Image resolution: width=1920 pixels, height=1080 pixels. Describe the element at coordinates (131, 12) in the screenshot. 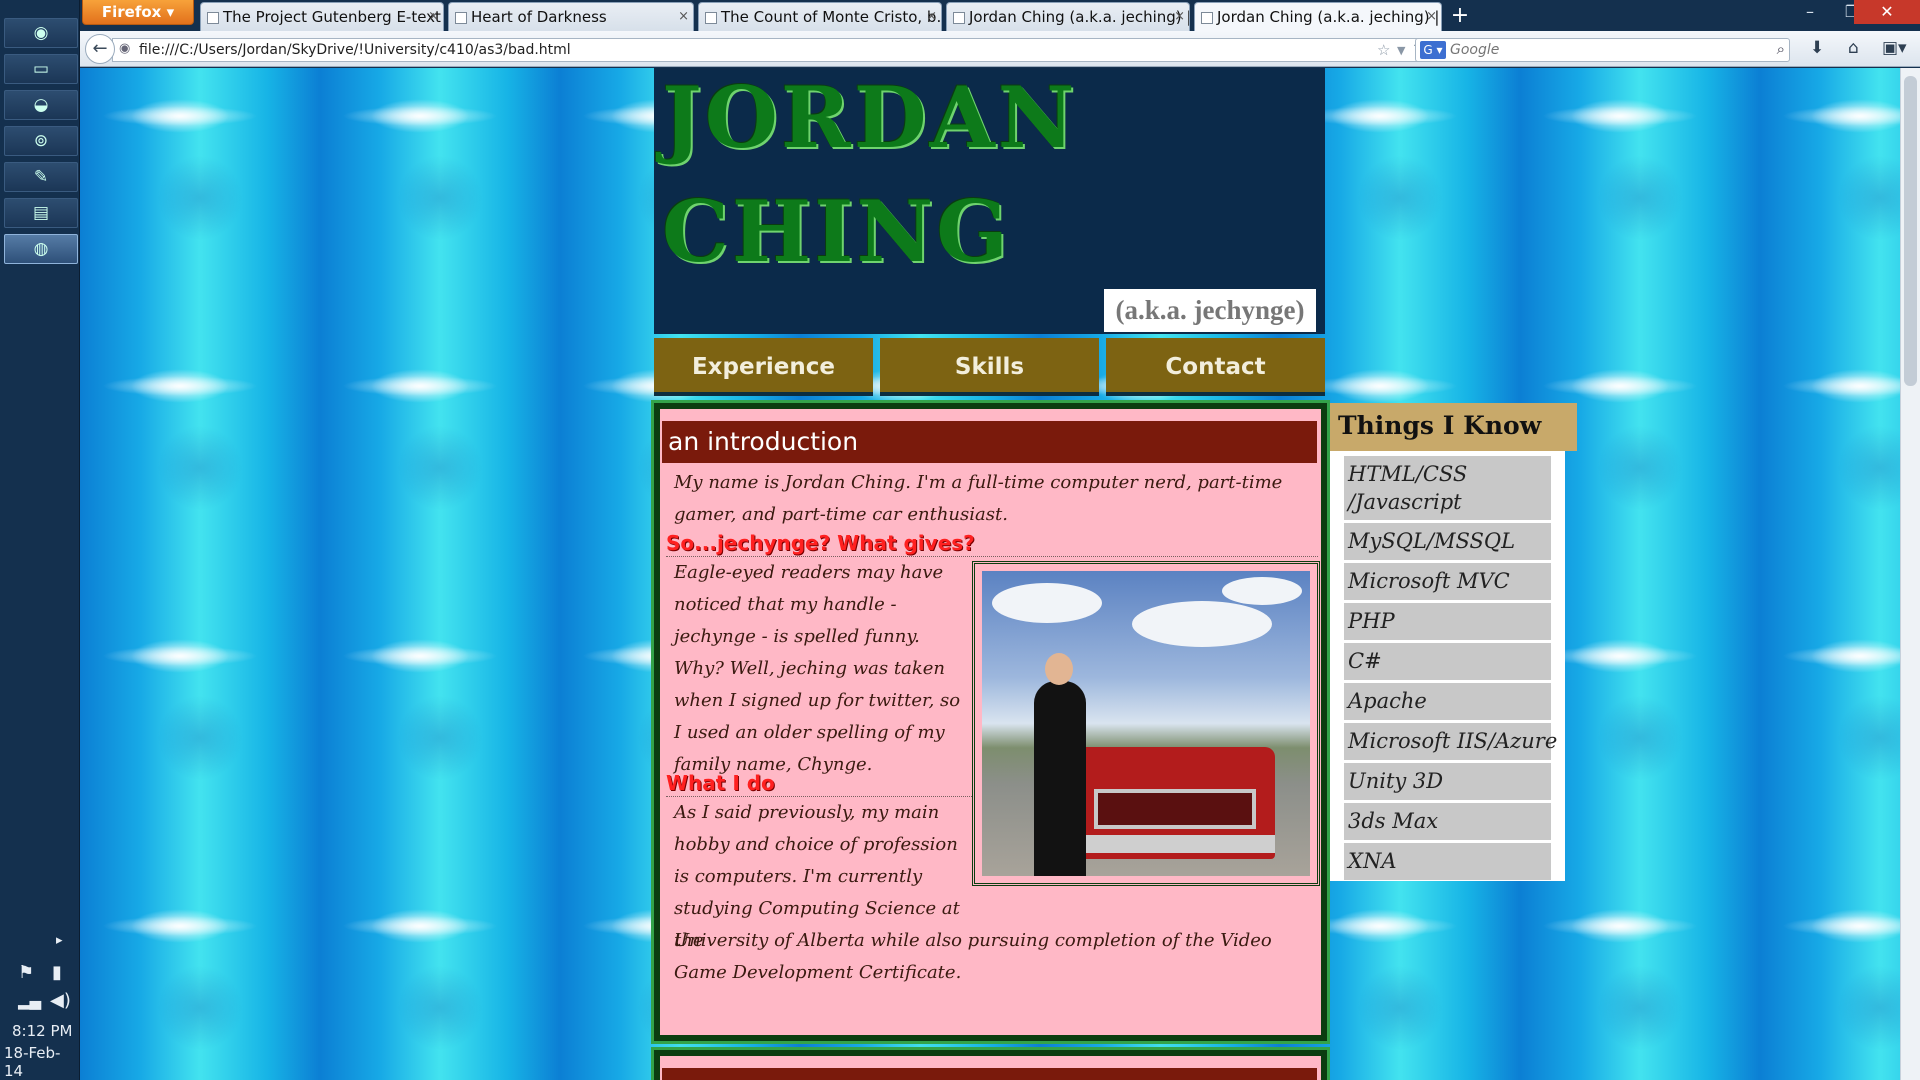

I see `firefox-menu-label: Firefox` at that location.